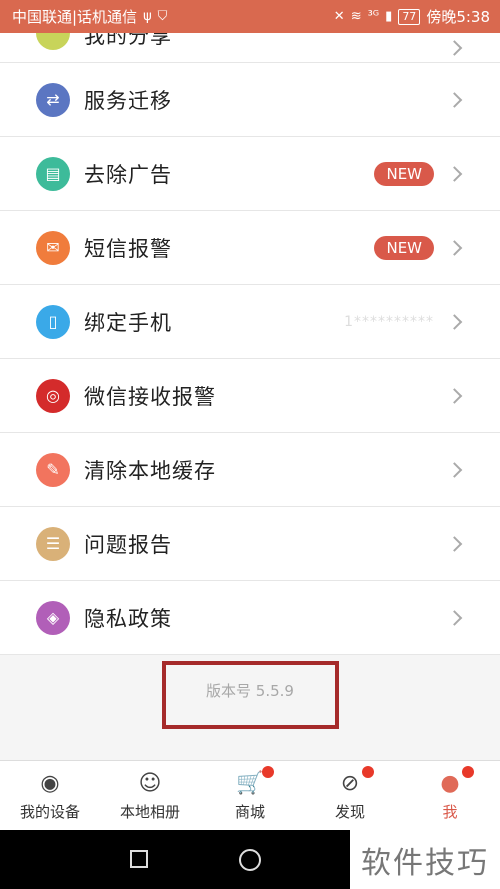  I want to click on compass-icon: ⊘, so click(350, 783).